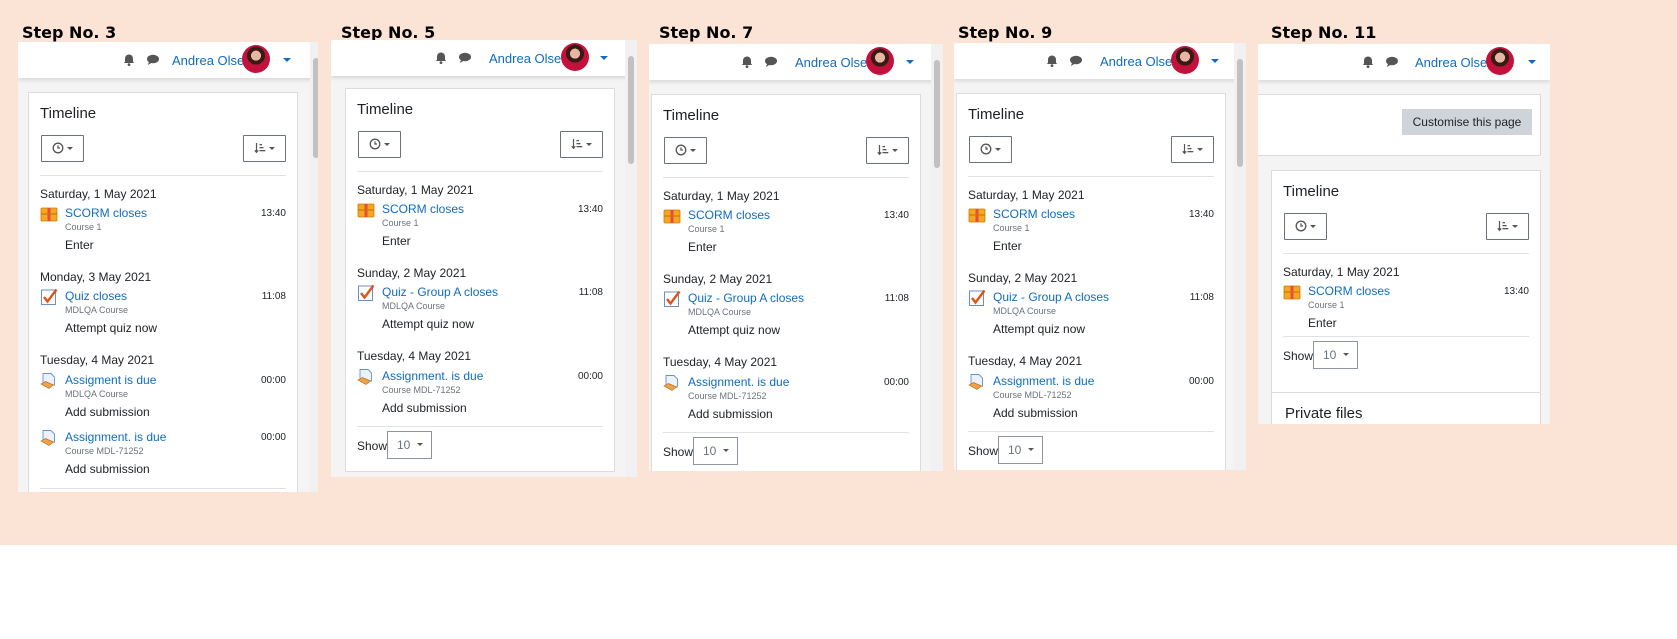 The height and width of the screenshot is (639, 1677). I want to click on timeline-title: Timeline, so click(996, 114).